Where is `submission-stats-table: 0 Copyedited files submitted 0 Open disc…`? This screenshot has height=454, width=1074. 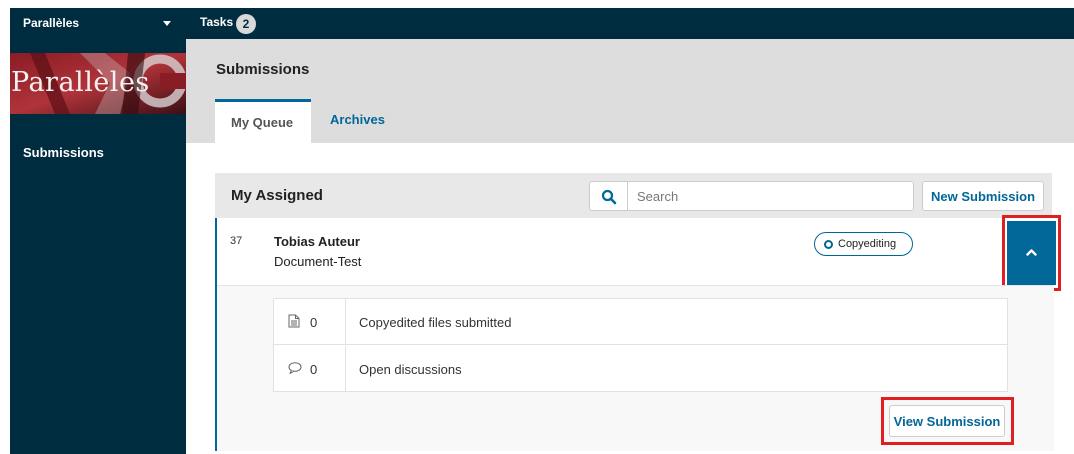 submission-stats-table: 0 Copyedited files submitted 0 Open disc… is located at coordinates (640, 345).